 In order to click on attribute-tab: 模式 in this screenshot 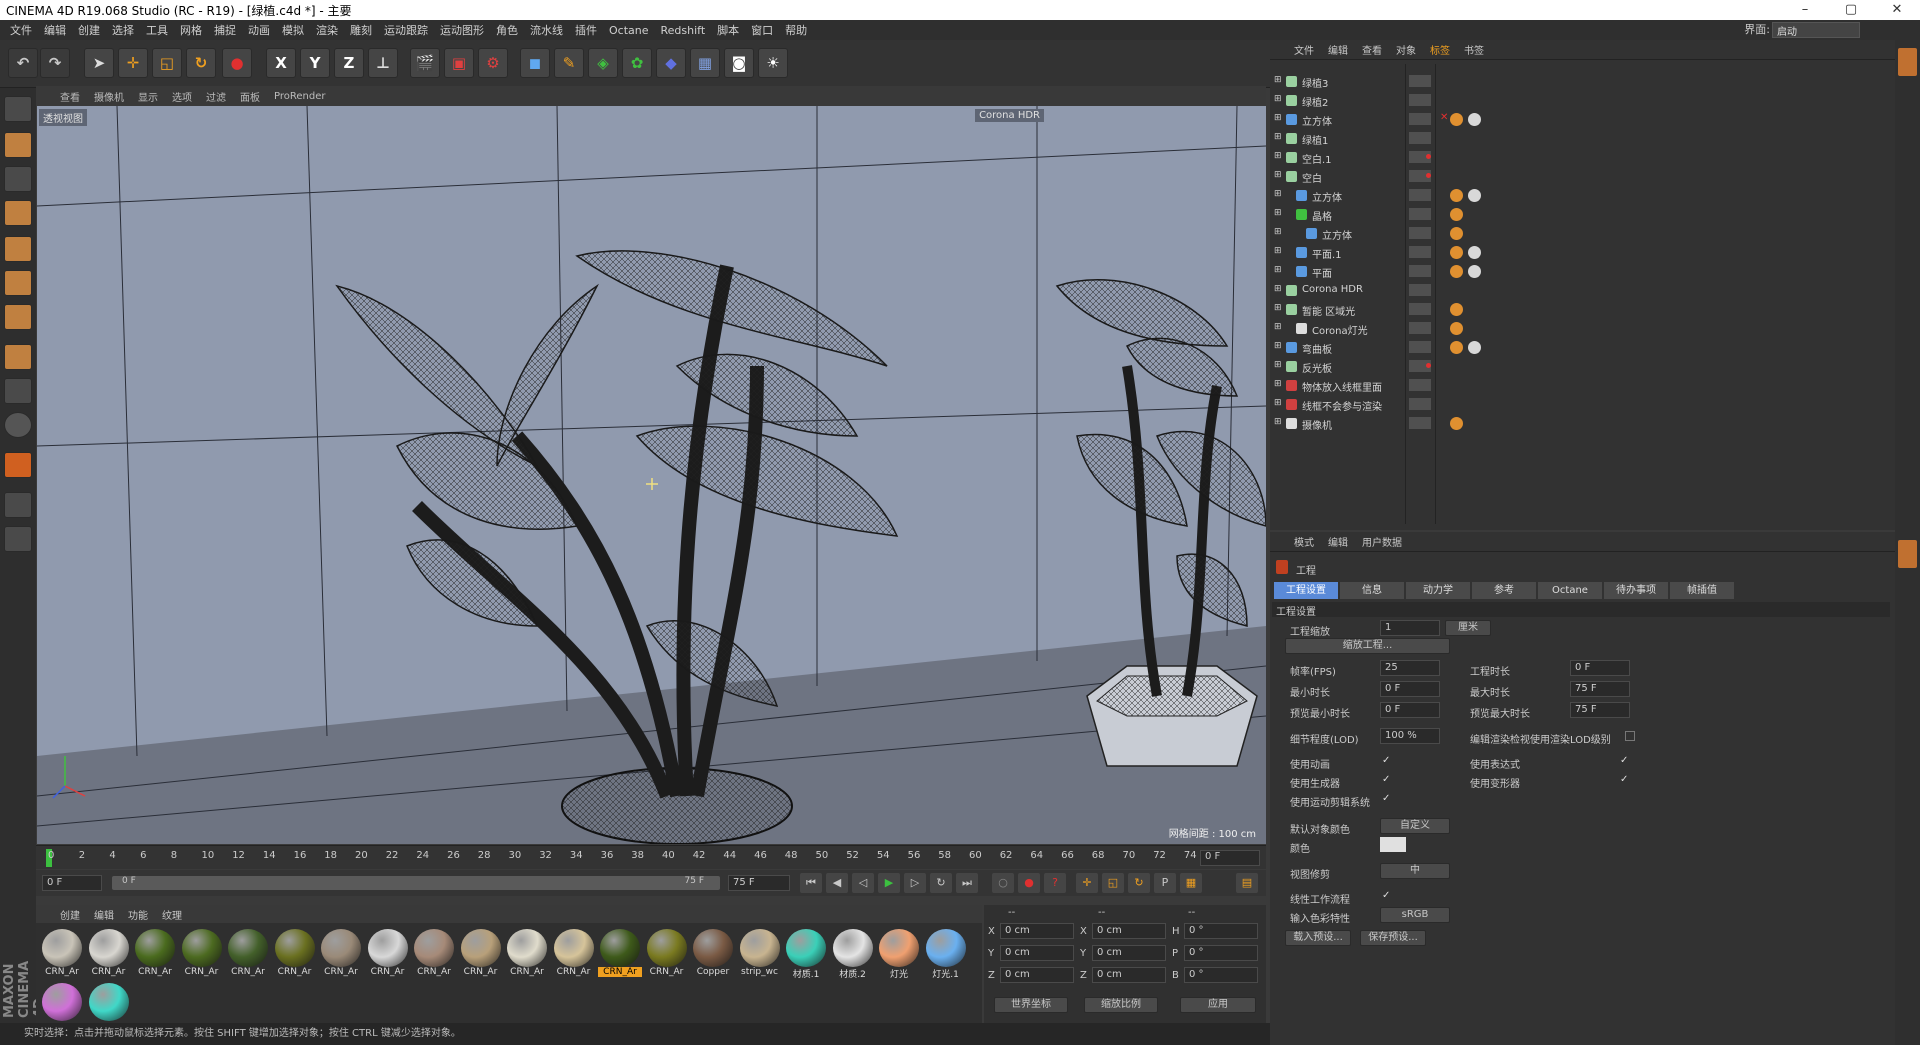, I will do `click(1304, 541)`.